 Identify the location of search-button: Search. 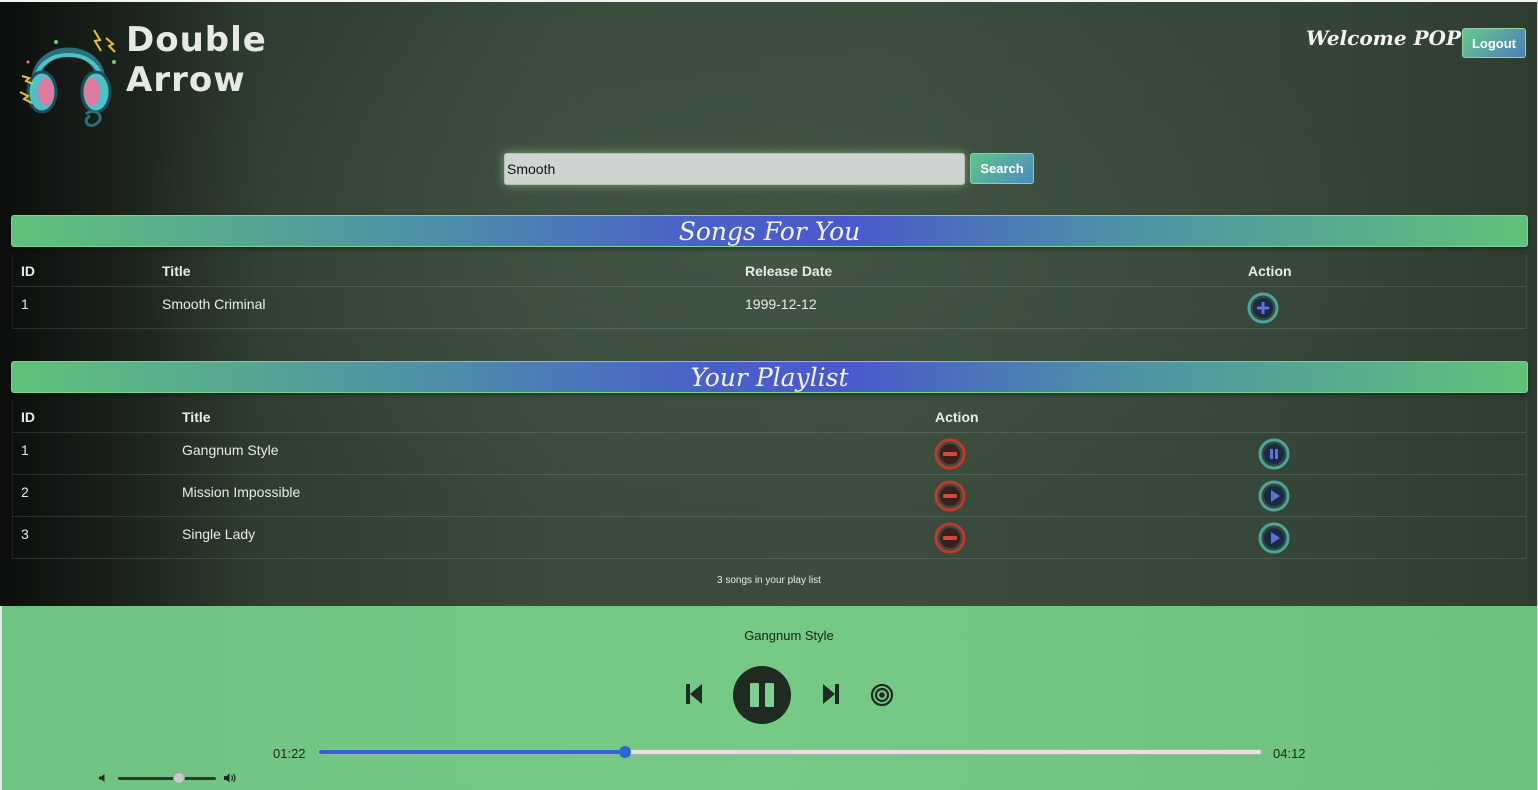
(1002, 168).